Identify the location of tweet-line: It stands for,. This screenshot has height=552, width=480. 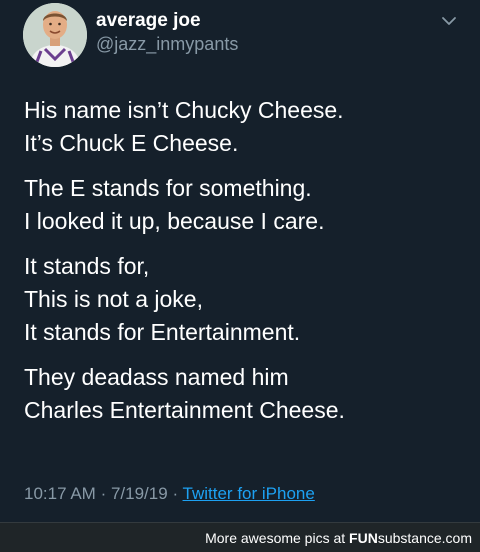
(87, 266).